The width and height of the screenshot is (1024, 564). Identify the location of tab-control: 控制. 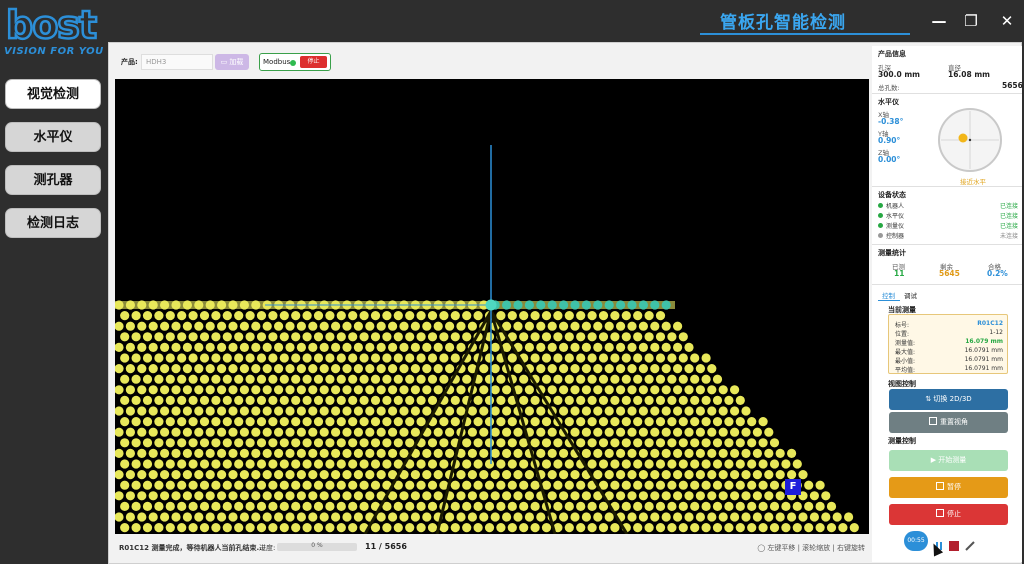
(888, 295).